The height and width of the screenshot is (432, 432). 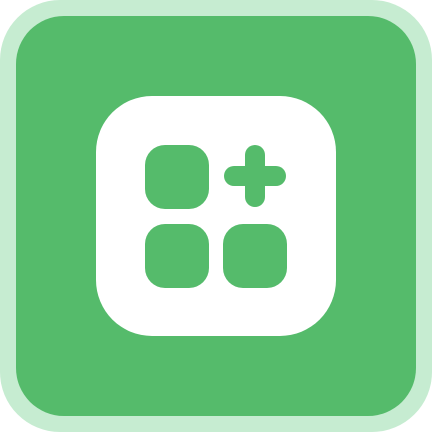 What do you see at coordinates (255, 256) in the screenshot?
I see `grid-square-bottom-right` at bounding box center [255, 256].